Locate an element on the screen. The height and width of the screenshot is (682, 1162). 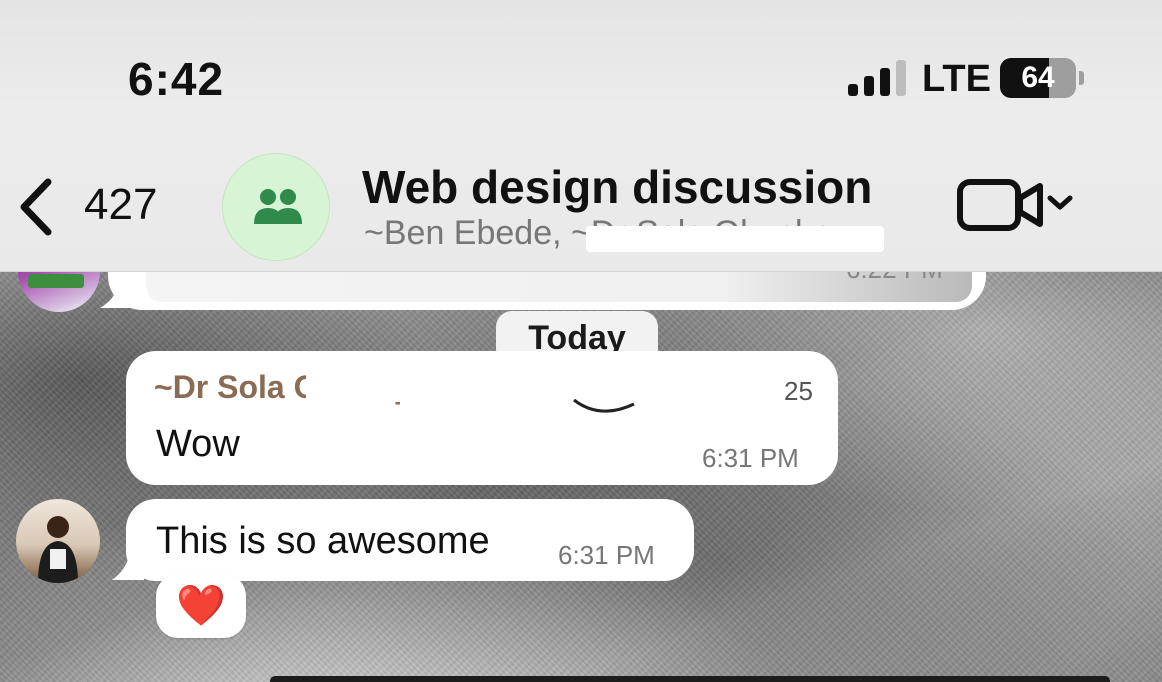
unread-count: 427 is located at coordinates (120, 205).